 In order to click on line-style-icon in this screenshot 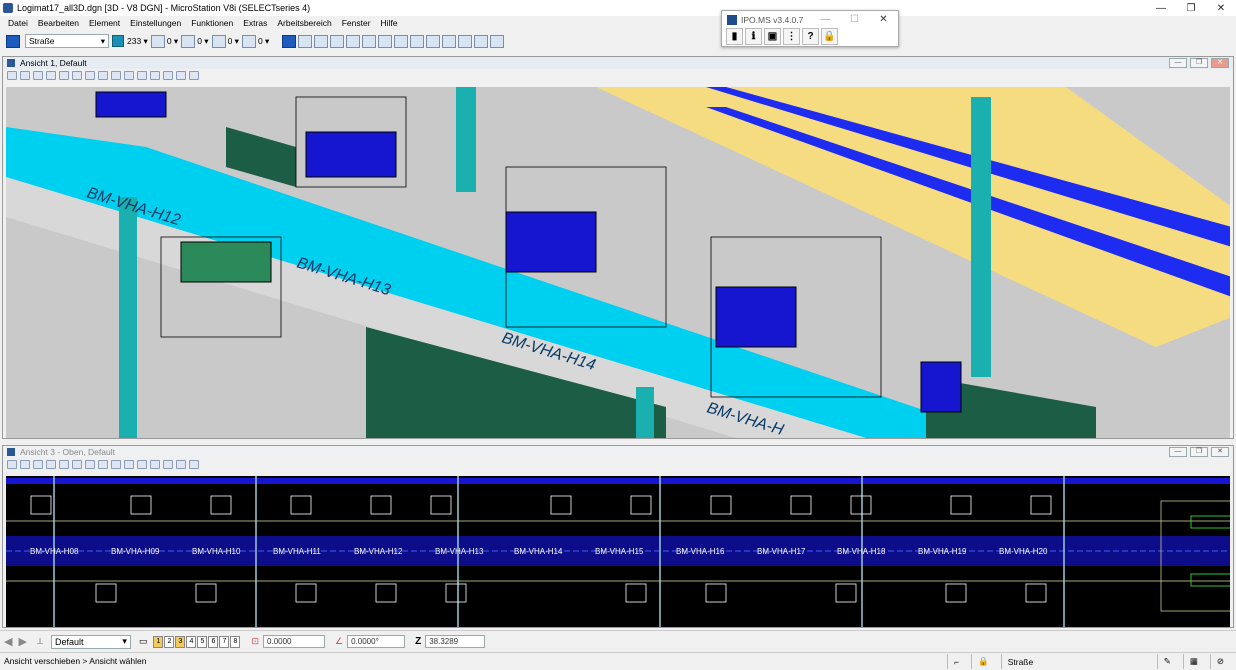, I will do `click(157, 41)`.